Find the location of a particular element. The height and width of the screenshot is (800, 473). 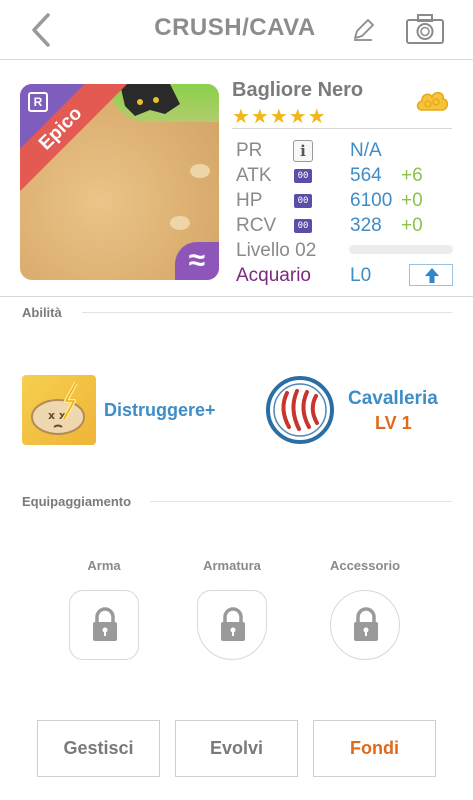

evolve-button: Evolvi is located at coordinates (236, 748).